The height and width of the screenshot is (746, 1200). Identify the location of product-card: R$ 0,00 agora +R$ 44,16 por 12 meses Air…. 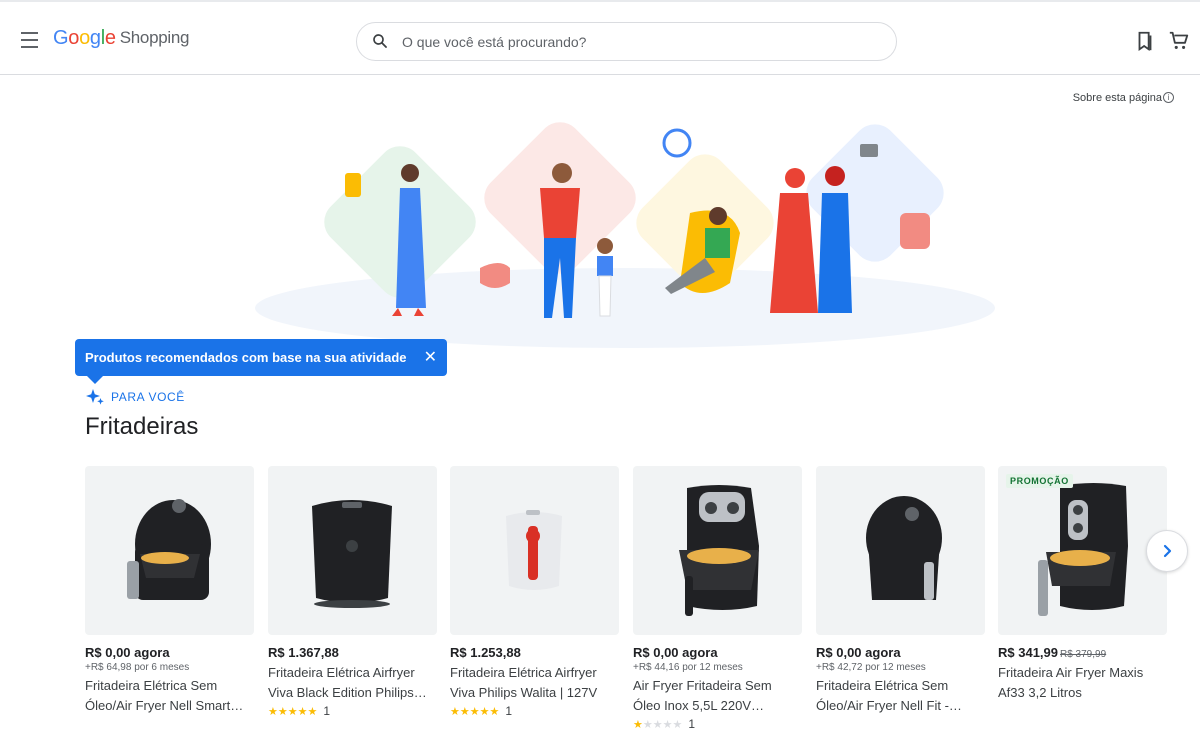
(717, 598).